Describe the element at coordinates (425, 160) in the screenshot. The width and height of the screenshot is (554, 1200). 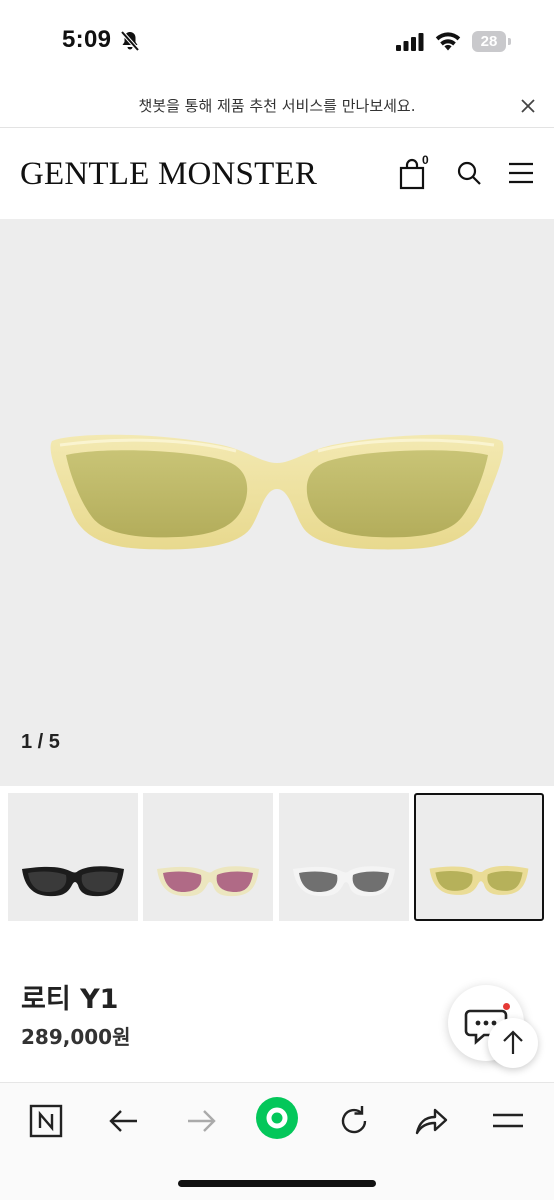
I see `cart-count-badge: 0` at that location.